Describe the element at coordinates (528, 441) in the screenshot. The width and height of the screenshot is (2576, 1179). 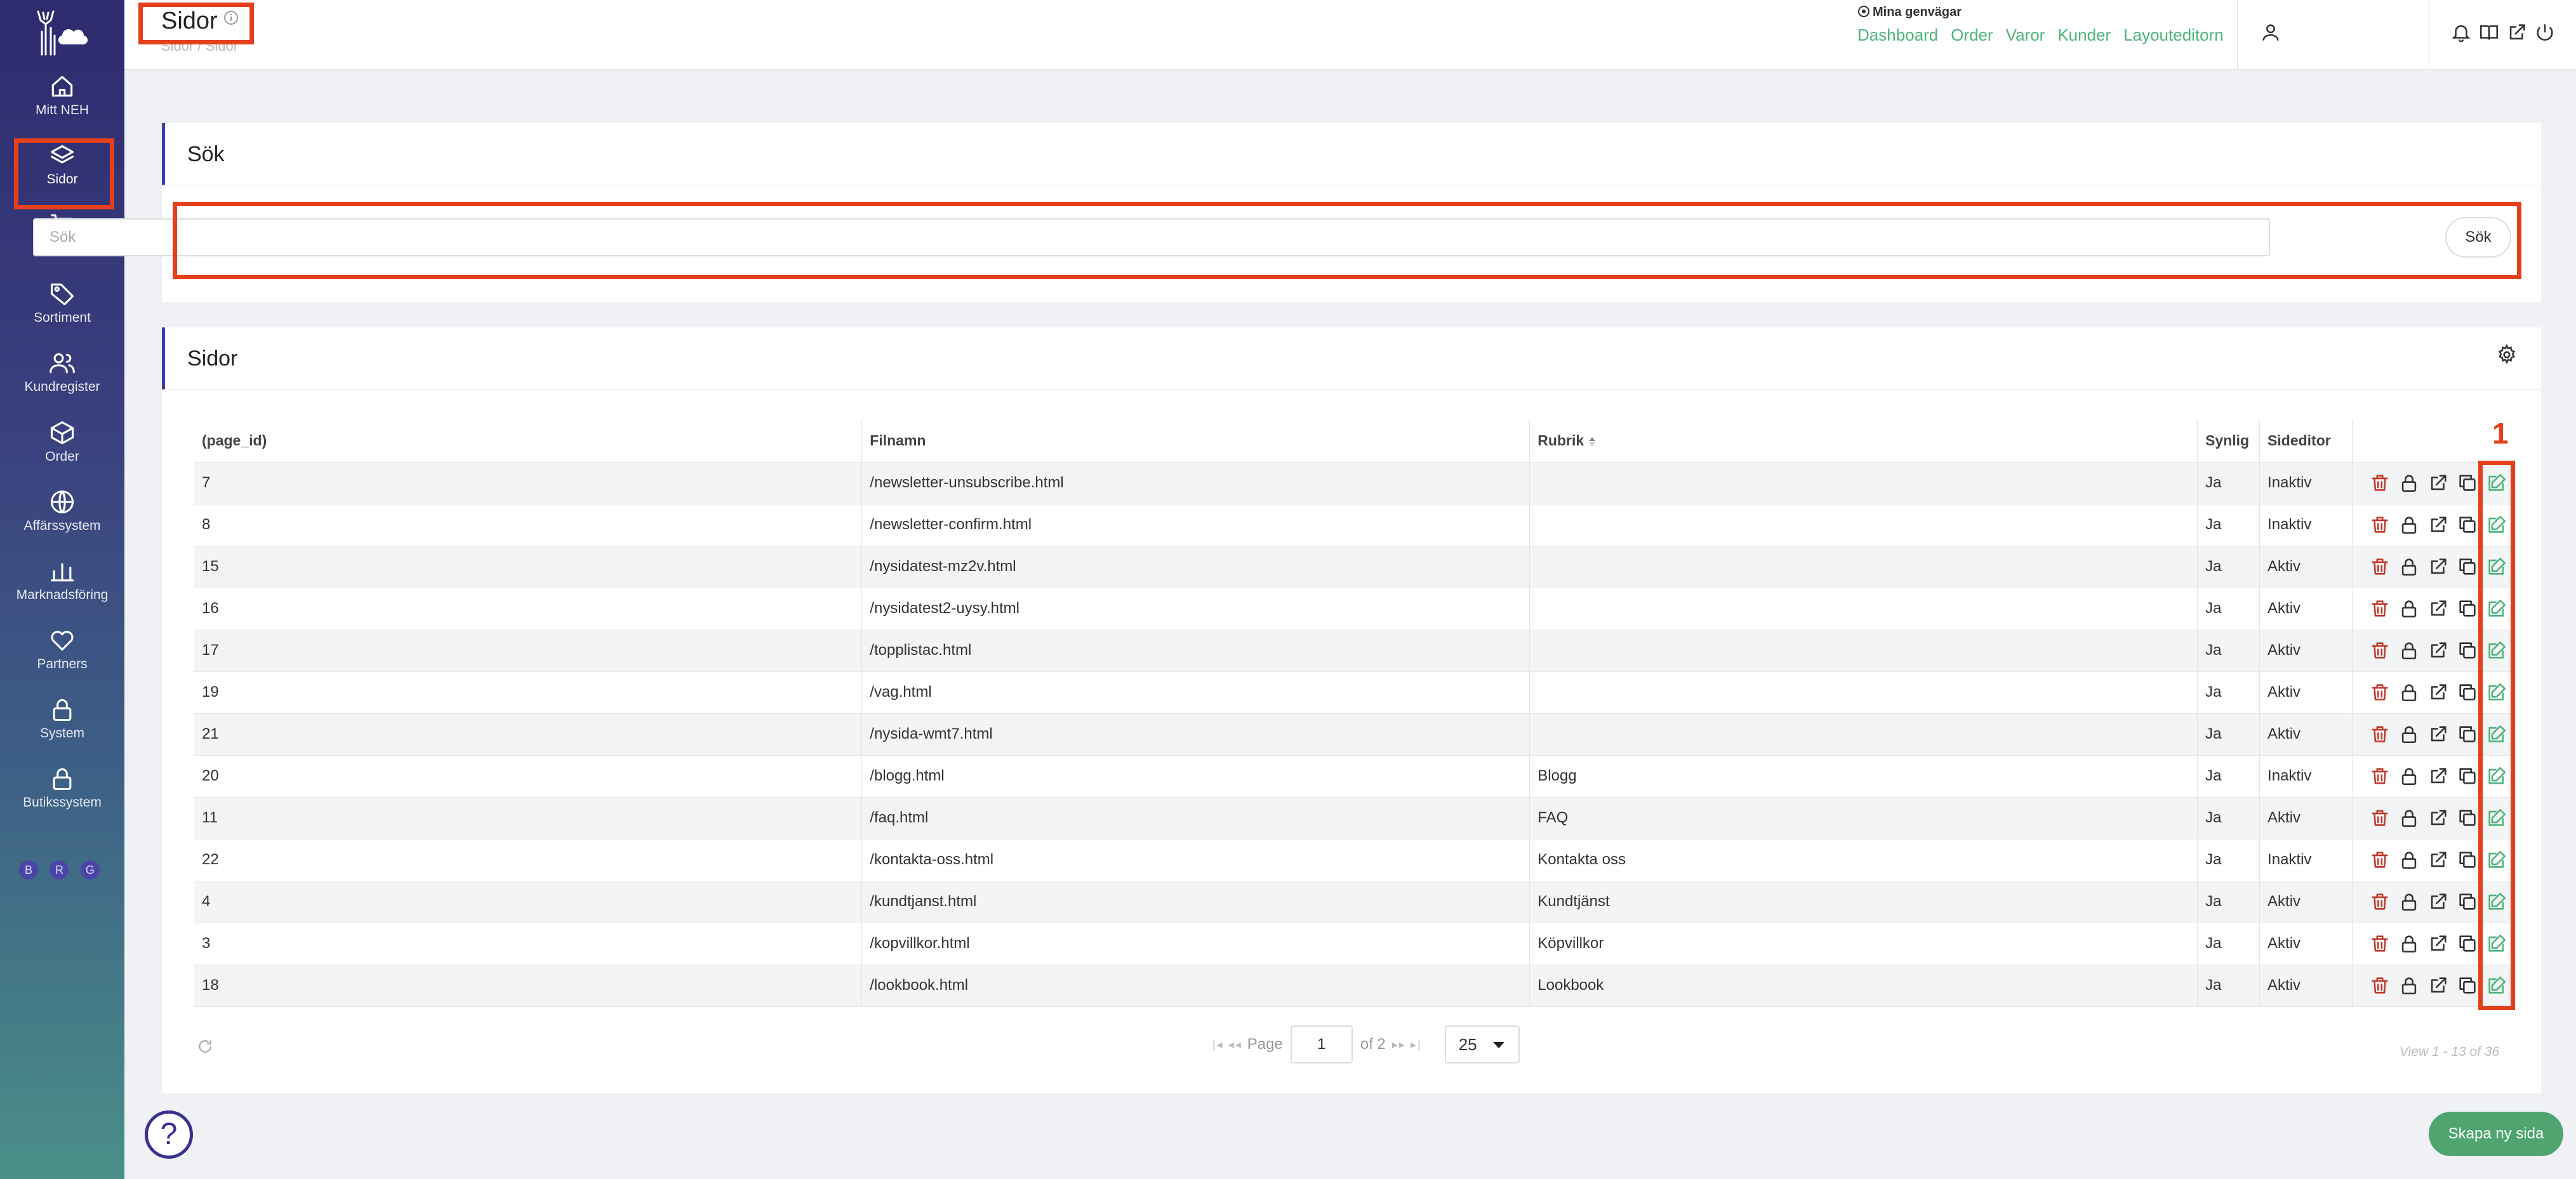
I see `column-header-page-id: (page_id)` at that location.